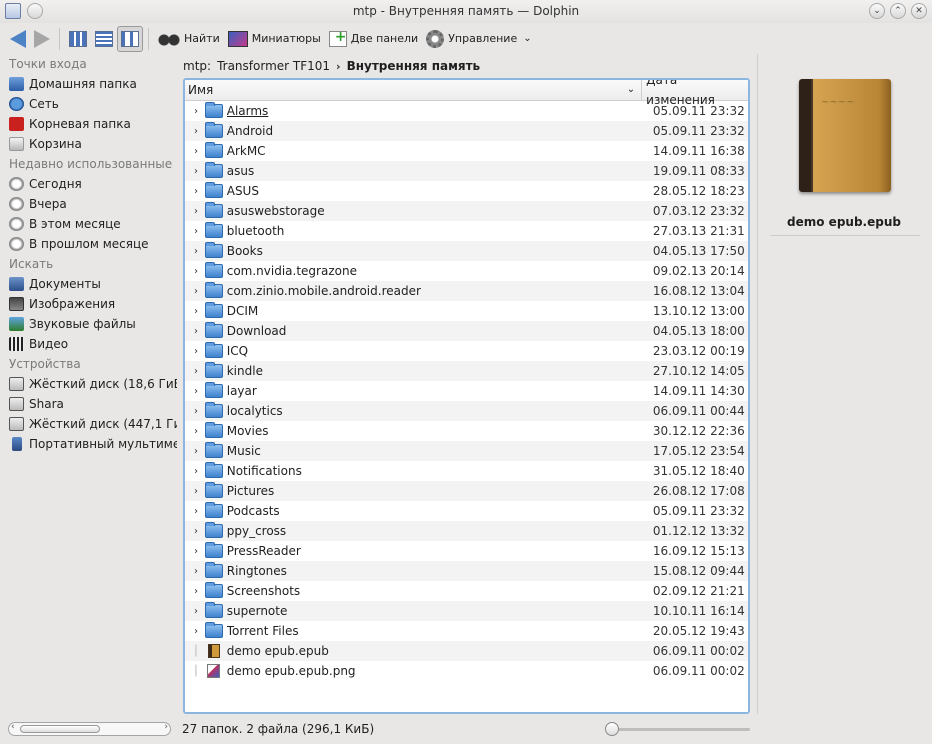 The width and height of the screenshot is (932, 744). What do you see at coordinates (612, 729) in the screenshot?
I see `zoom-slider-handle` at bounding box center [612, 729].